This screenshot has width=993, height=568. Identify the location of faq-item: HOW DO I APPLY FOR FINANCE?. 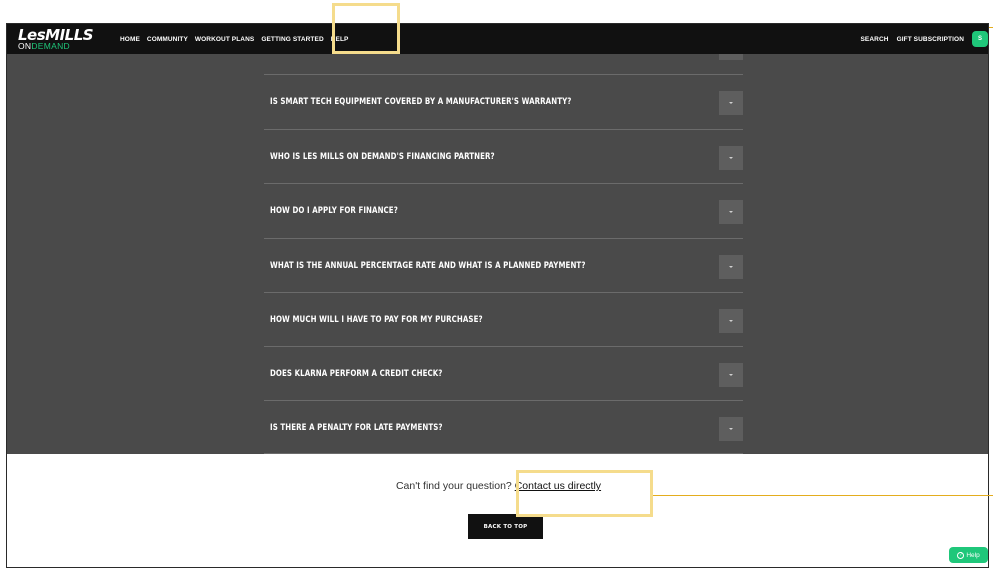
(503, 211).